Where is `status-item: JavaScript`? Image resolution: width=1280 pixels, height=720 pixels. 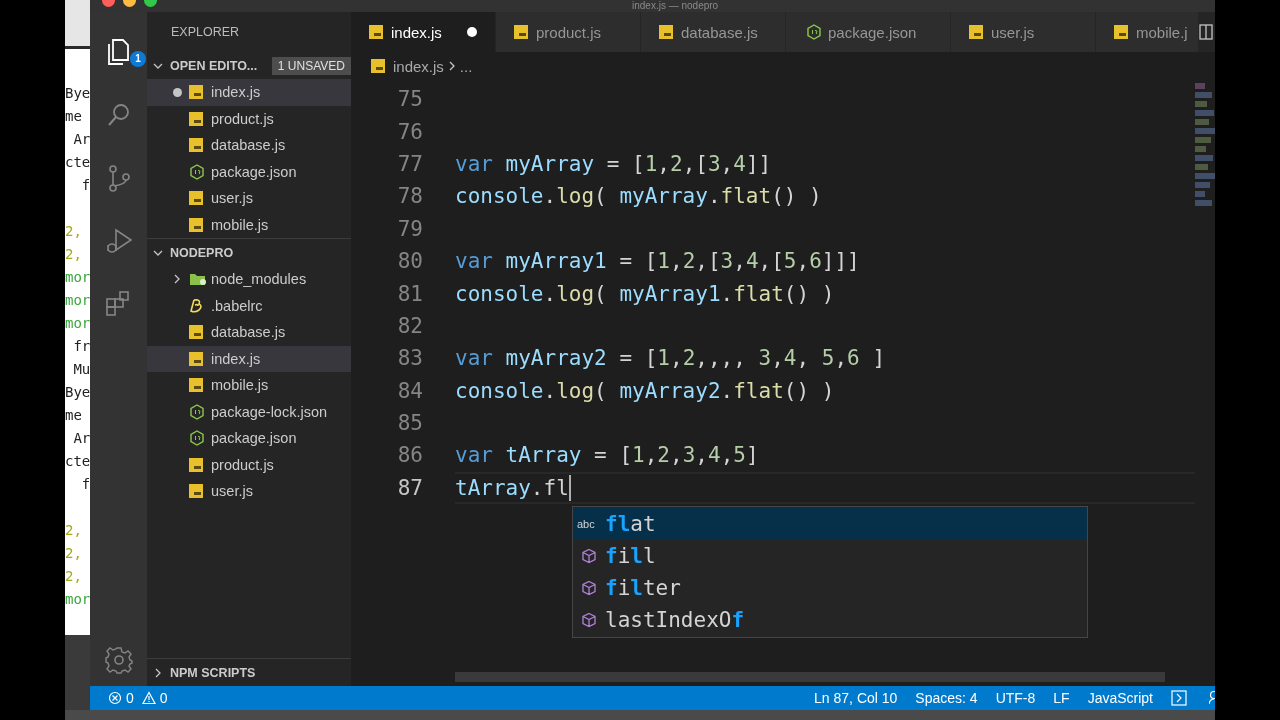
status-item: JavaScript is located at coordinates (1120, 698).